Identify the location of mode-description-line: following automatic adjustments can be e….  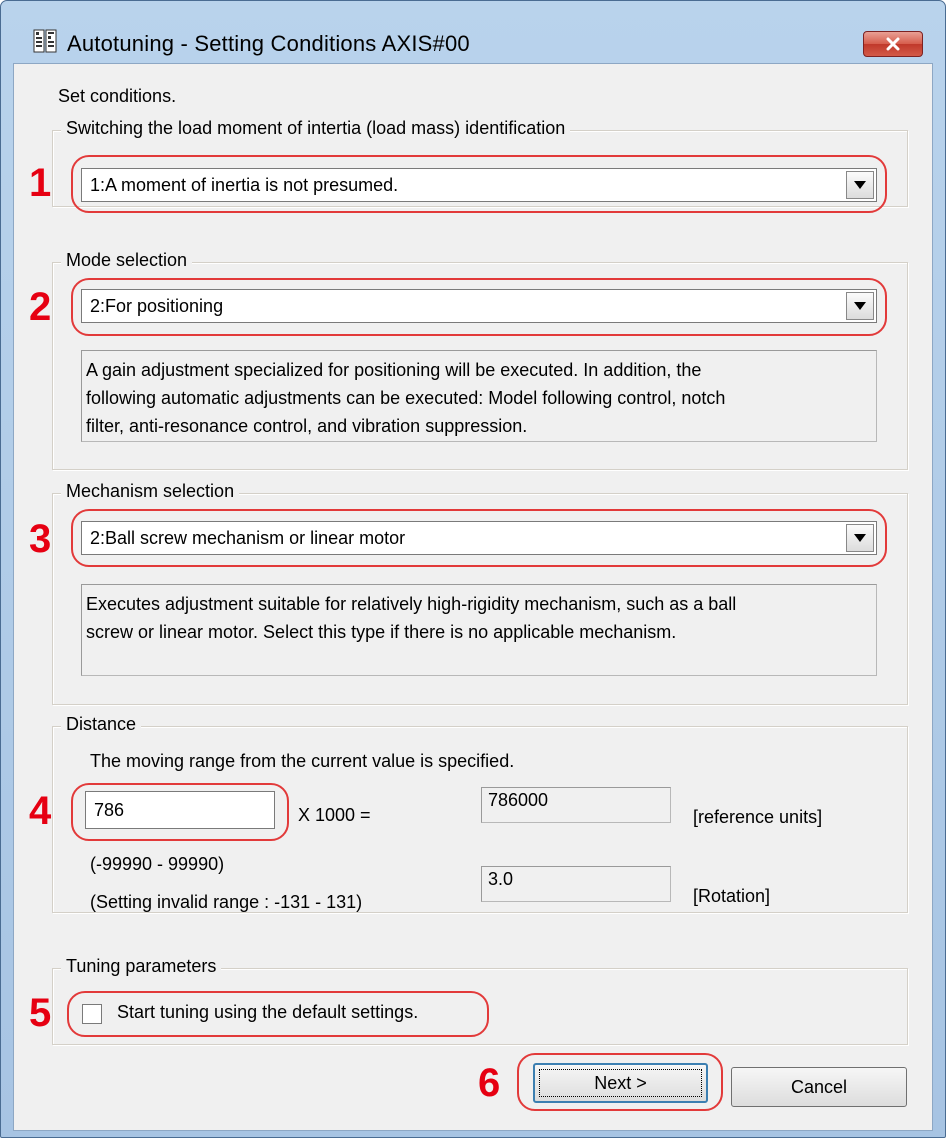
(406, 398).